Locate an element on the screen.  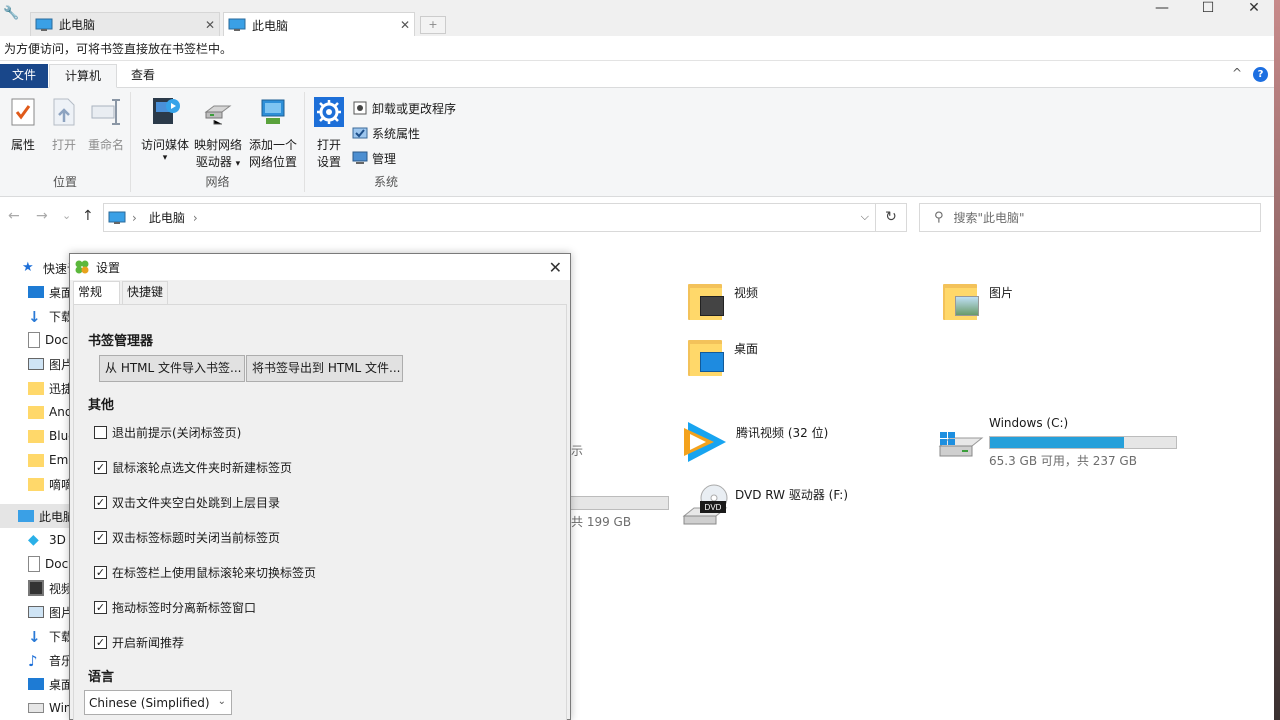
nav-pc-pictures: 图片 is located at coordinates (50, 612).